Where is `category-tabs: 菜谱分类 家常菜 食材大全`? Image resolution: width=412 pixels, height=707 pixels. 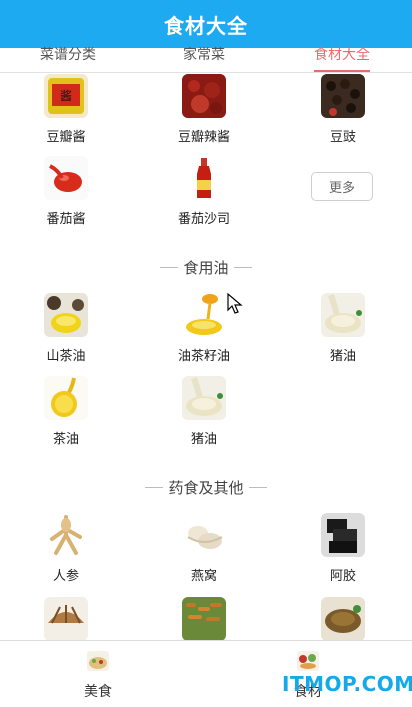
category-tabs: 菜谱分类 家常菜 食材大全 is located at coordinates (206, 60).